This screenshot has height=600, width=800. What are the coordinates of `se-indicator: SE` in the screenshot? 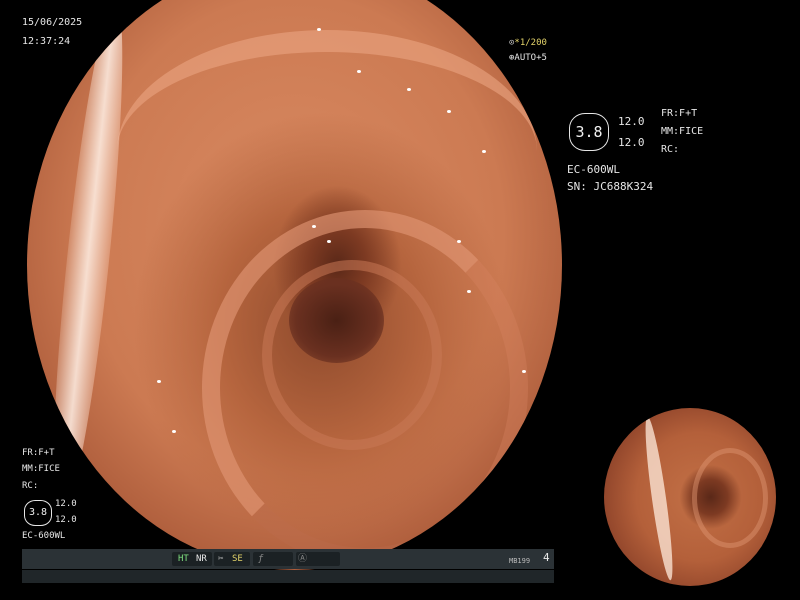 It's located at (237, 559).